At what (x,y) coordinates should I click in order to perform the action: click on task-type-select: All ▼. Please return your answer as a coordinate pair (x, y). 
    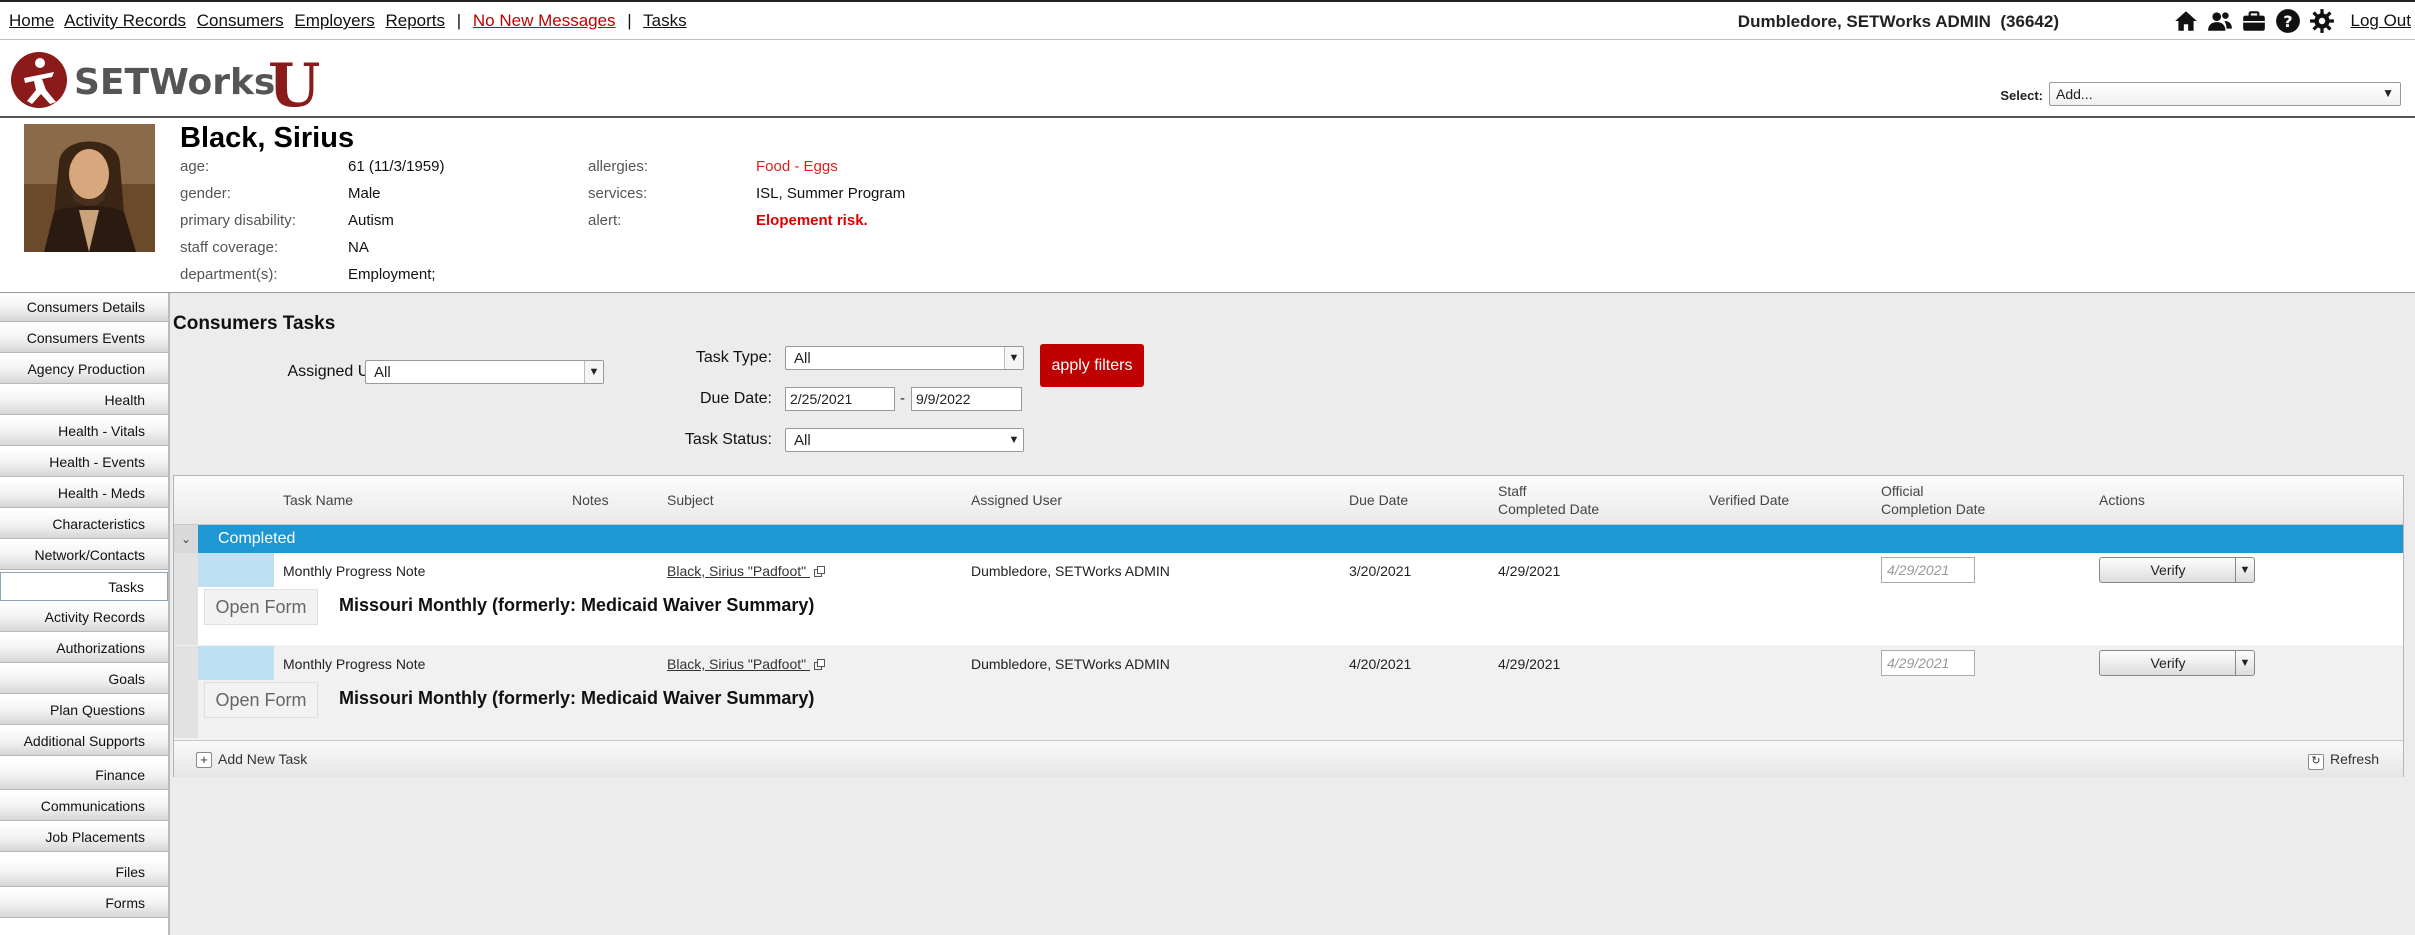
    Looking at the image, I should click on (904, 358).